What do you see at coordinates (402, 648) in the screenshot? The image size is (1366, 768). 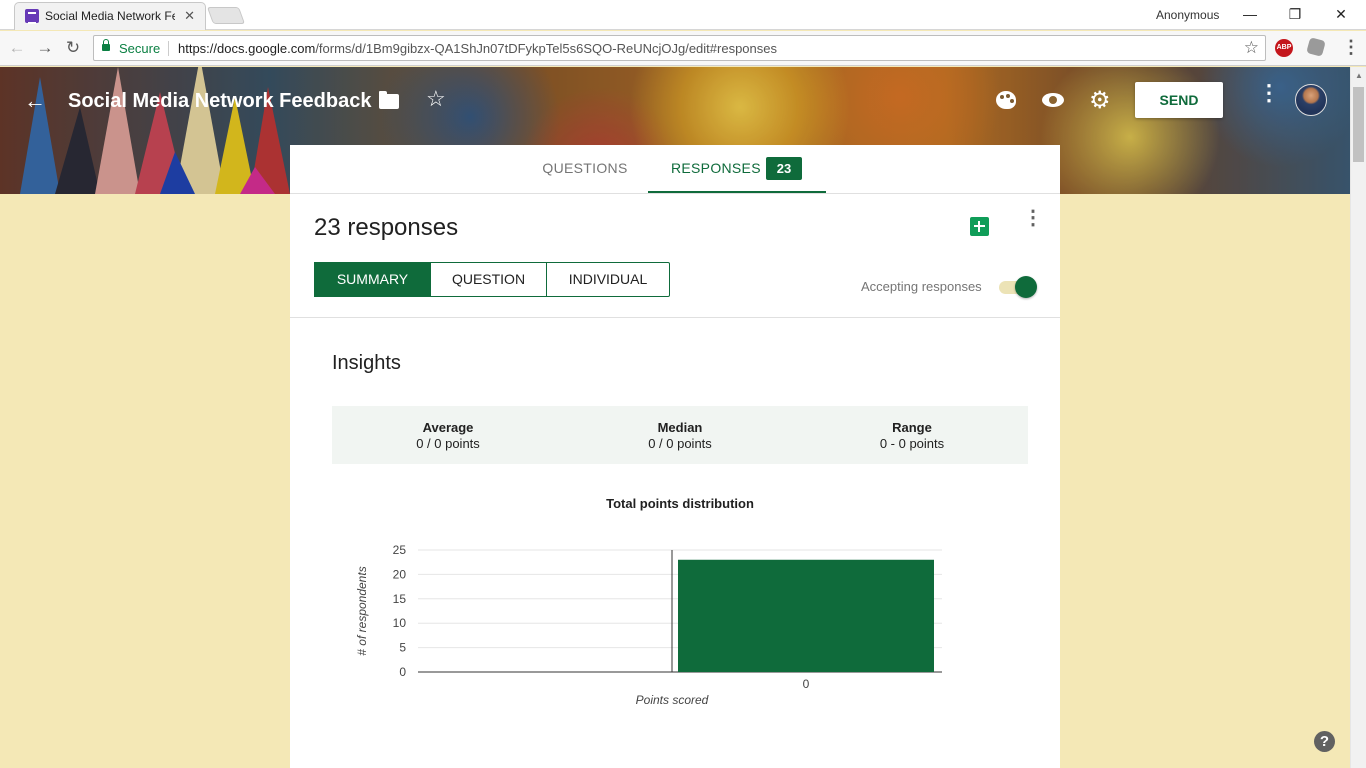 I see `y-tick-label: 5` at bounding box center [402, 648].